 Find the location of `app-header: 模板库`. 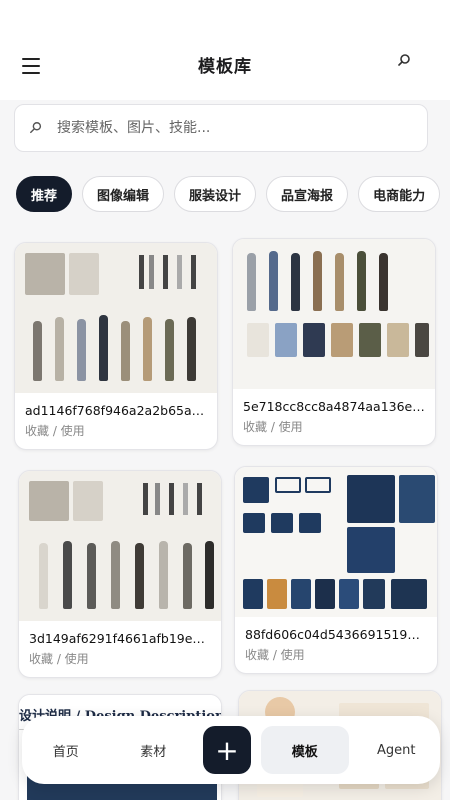

app-header: 模板库 is located at coordinates (225, 50).